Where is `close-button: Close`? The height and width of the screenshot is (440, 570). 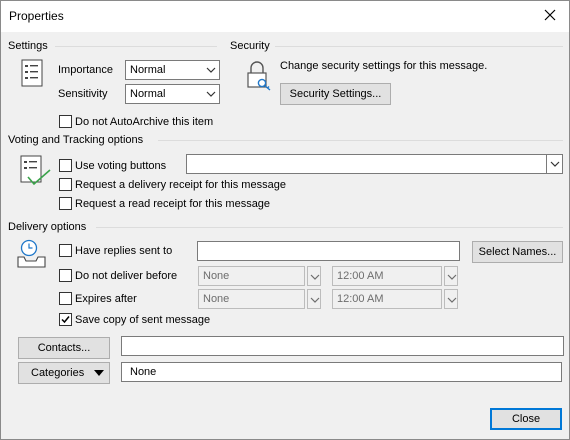 close-button: Close is located at coordinates (526, 419).